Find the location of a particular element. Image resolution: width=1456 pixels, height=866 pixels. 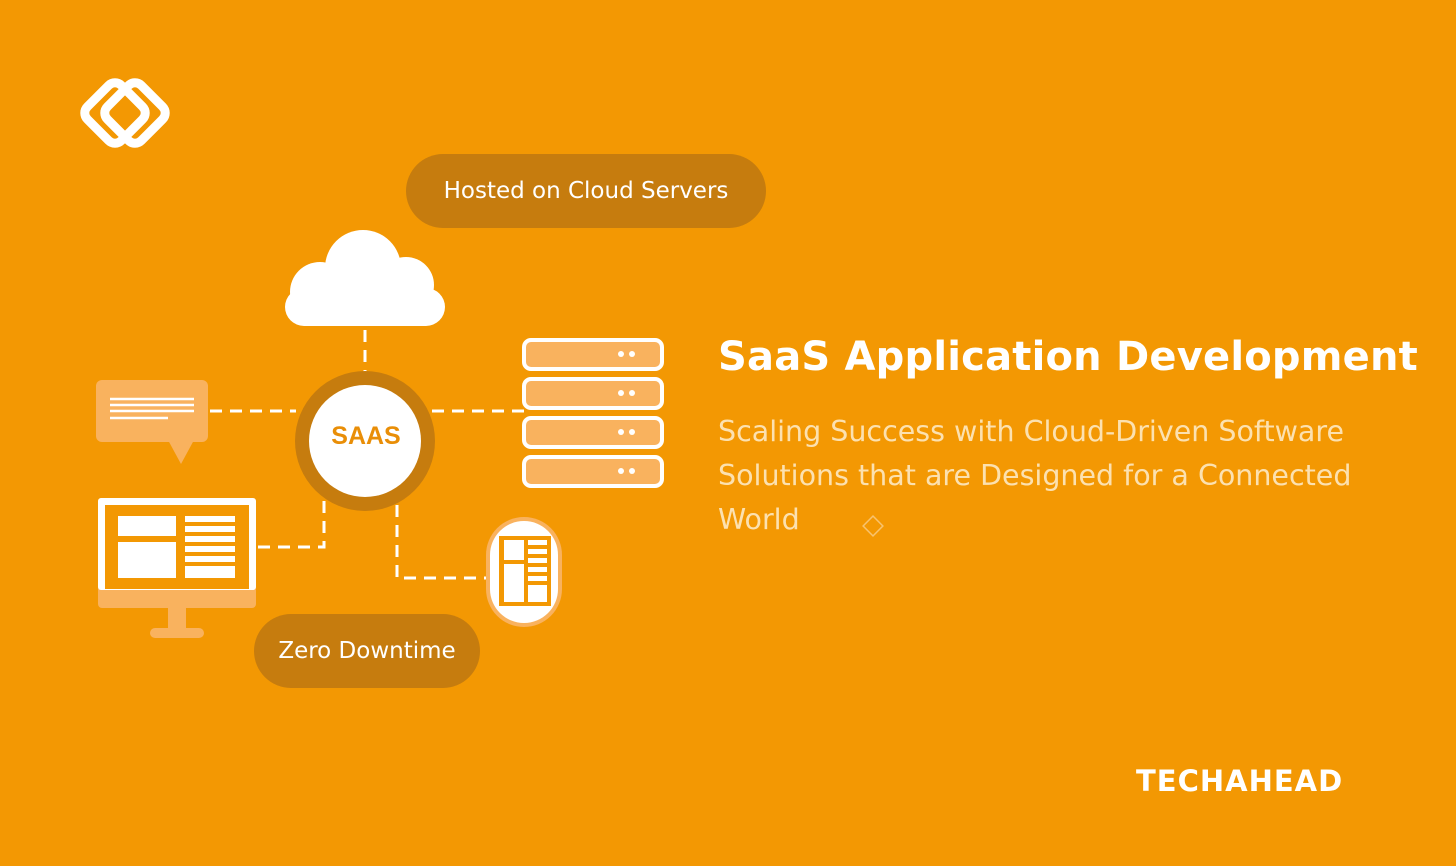

hosted-cloud-label: Hosted on Cloud Servers is located at coordinates (586, 191).